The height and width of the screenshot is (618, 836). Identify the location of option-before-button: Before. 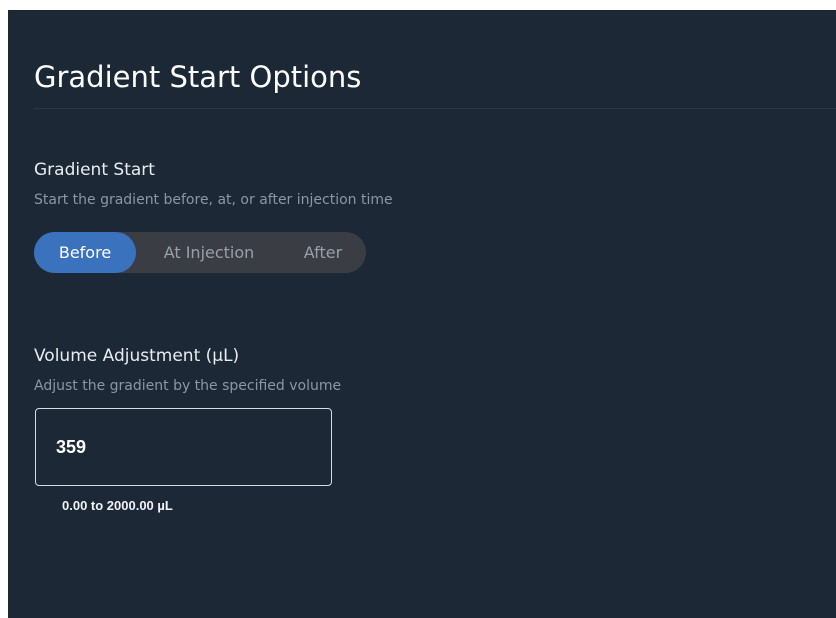
(85, 252).